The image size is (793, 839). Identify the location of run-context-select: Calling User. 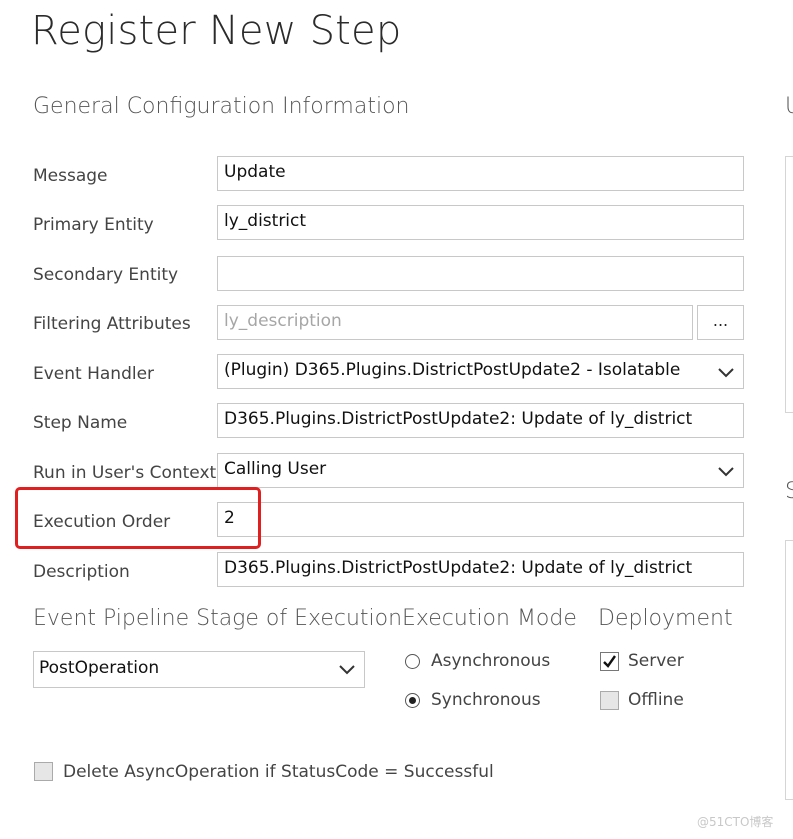
(480, 470).